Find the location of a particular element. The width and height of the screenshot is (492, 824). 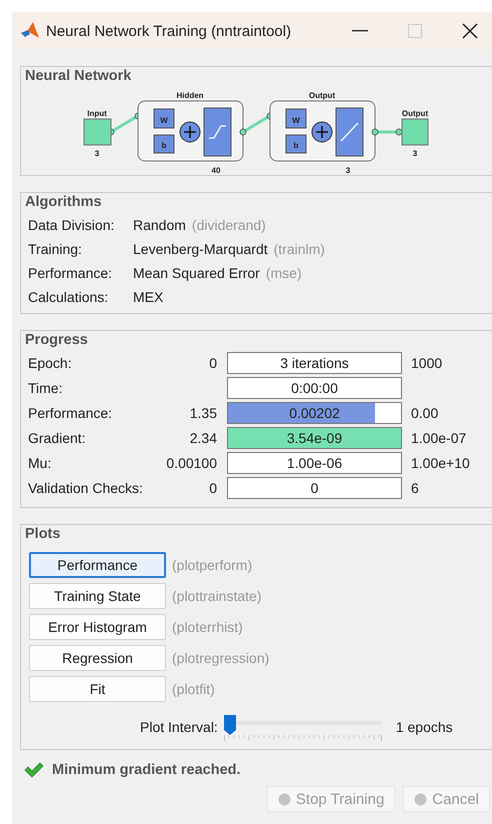

sigmoid-transfer-block is located at coordinates (218, 132).